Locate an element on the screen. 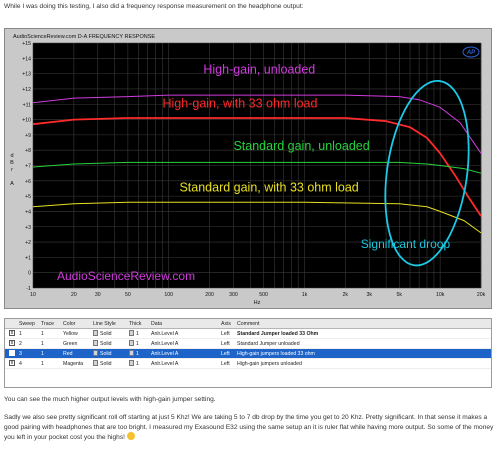  y-tick-label: +7 is located at coordinates (28, 167).